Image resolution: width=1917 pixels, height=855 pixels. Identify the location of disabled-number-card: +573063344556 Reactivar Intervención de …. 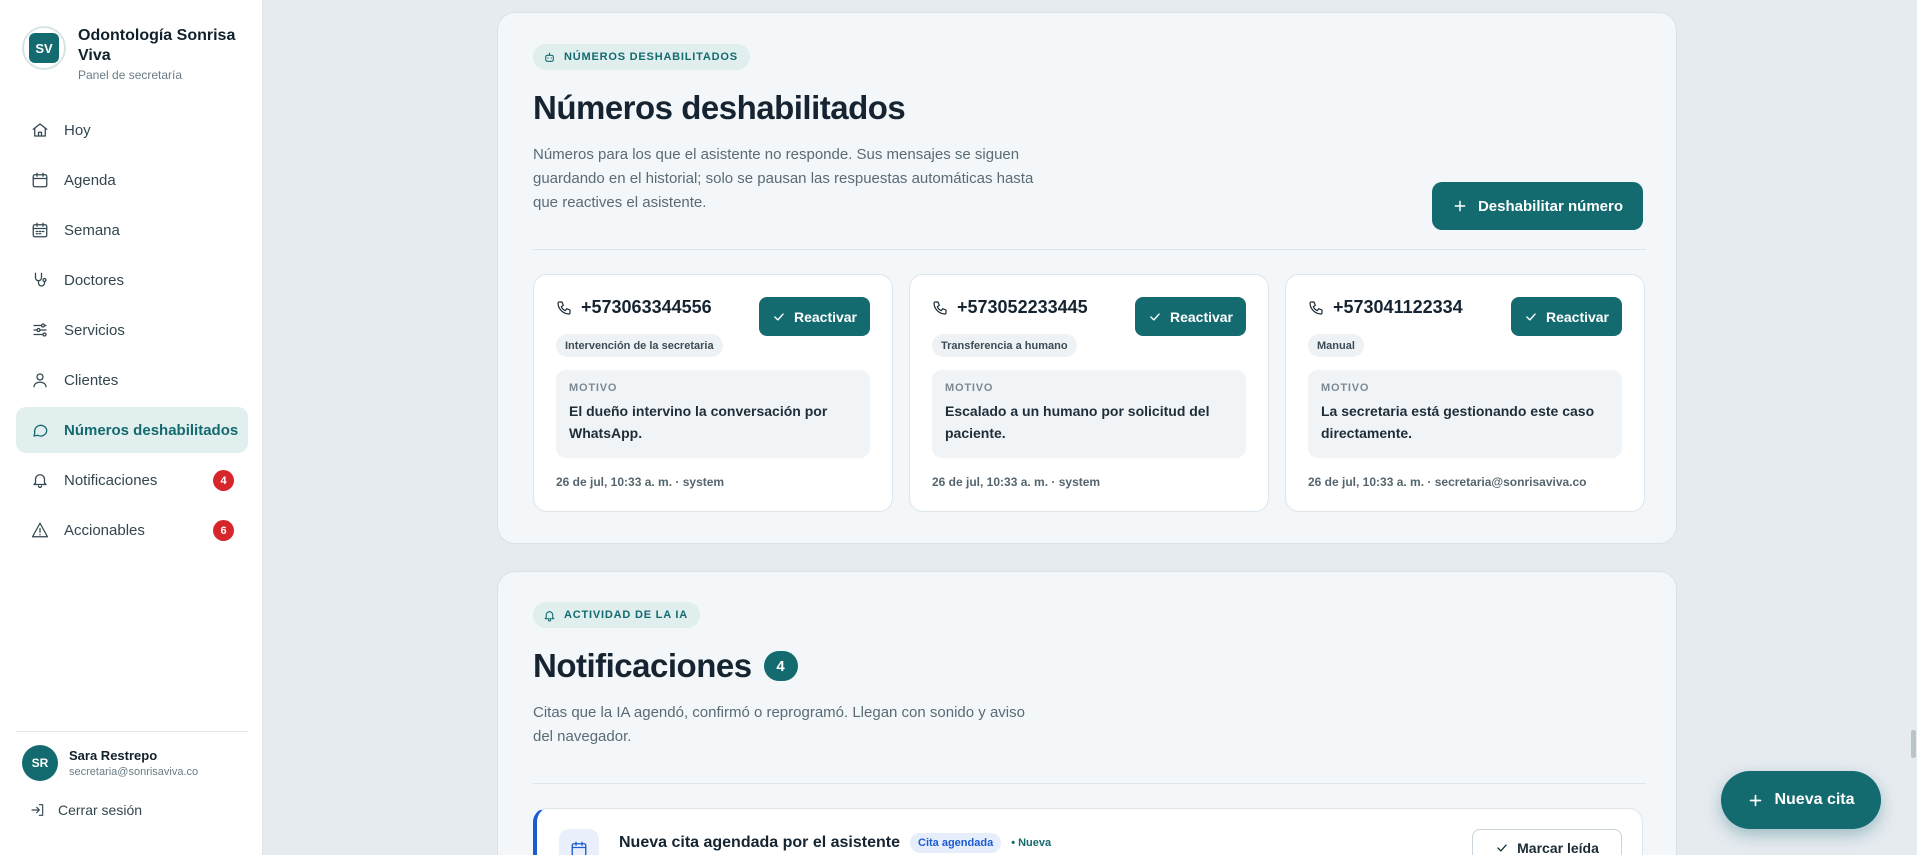
(713, 393).